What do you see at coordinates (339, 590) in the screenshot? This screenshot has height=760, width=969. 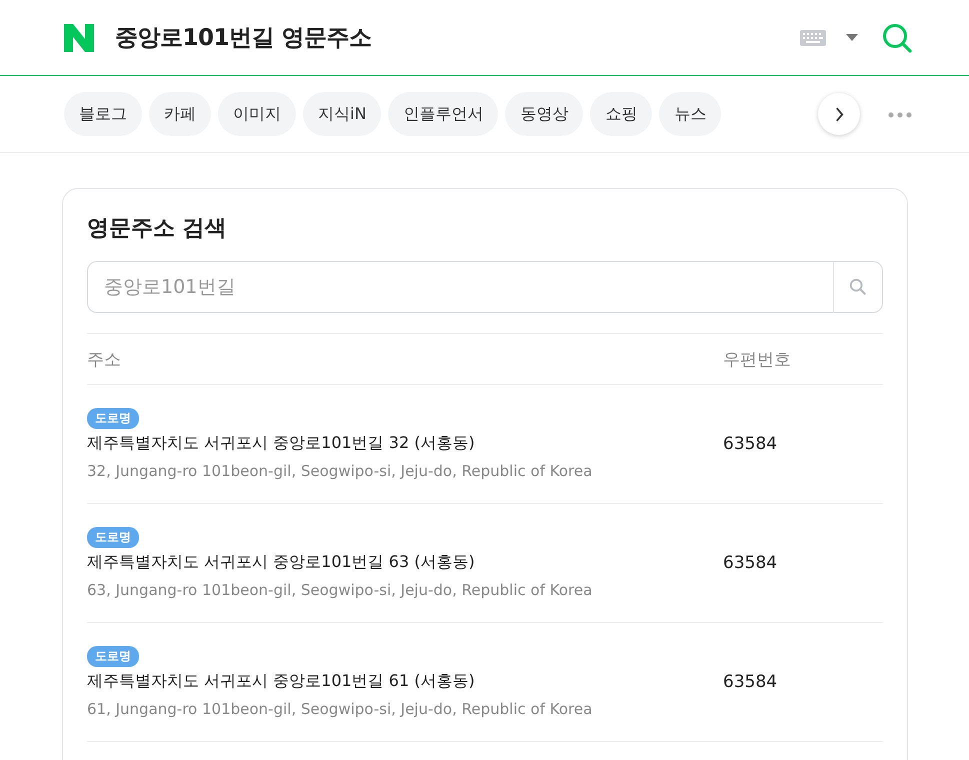 I see `english-address: 63, Jungang-ro 101beon-gil, Seogwipo-si, Jeju-do, Republic of Korea` at bounding box center [339, 590].